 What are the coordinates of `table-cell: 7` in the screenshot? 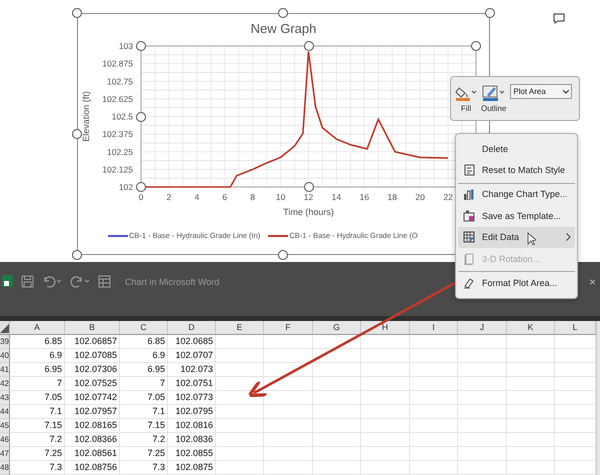 It's located at (37, 384).